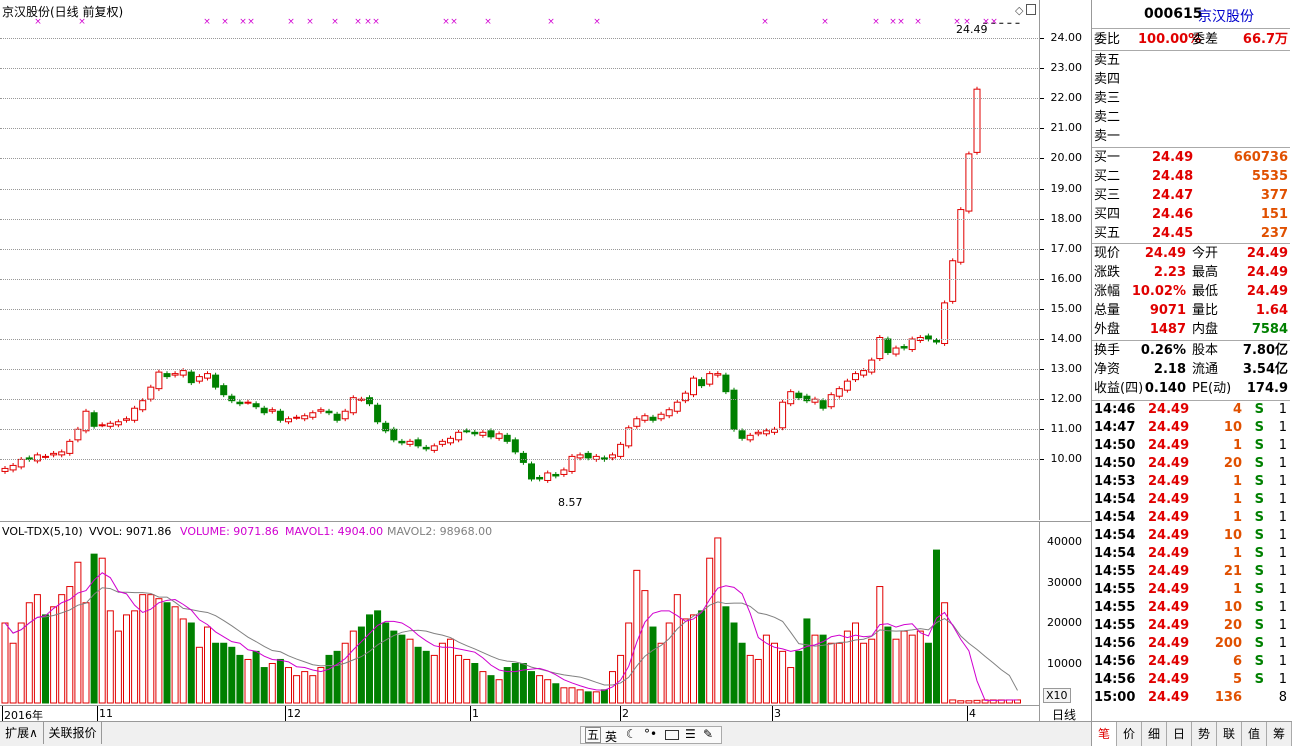 The image size is (1292, 746). Describe the element at coordinates (1191, 98) in the screenshot. I see `sell-level-row: 卖三` at that location.